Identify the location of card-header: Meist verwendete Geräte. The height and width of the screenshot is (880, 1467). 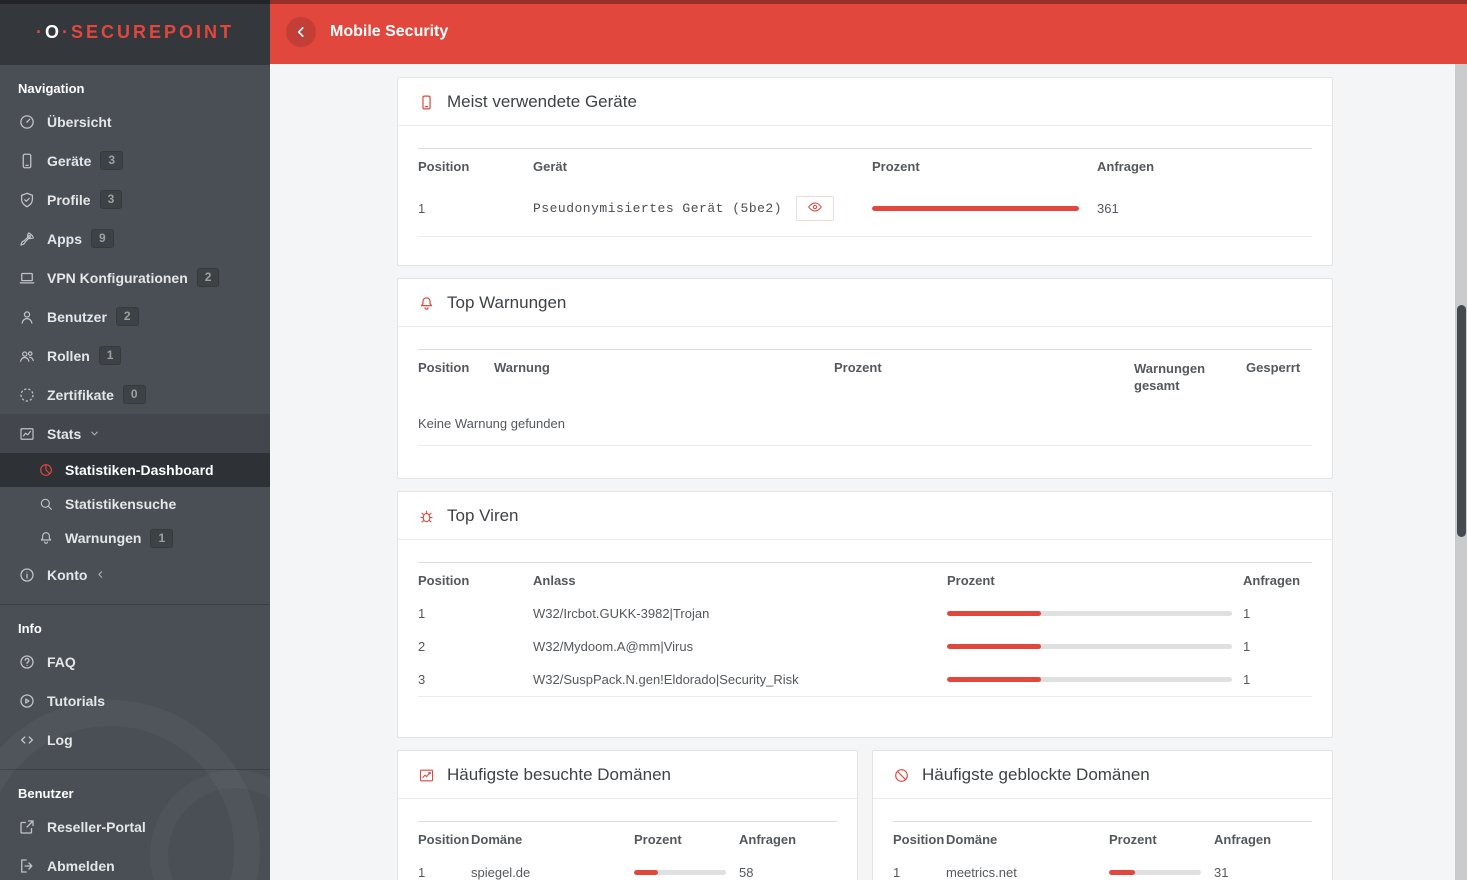
(865, 102).